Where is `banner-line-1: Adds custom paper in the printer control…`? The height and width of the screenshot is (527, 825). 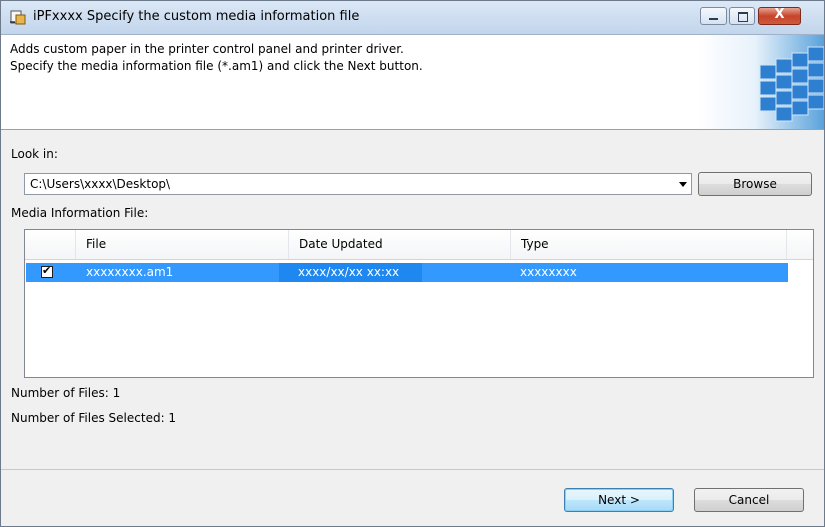
banner-line-1: Adds custom paper in the printer control… is located at coordinates (207, 49).